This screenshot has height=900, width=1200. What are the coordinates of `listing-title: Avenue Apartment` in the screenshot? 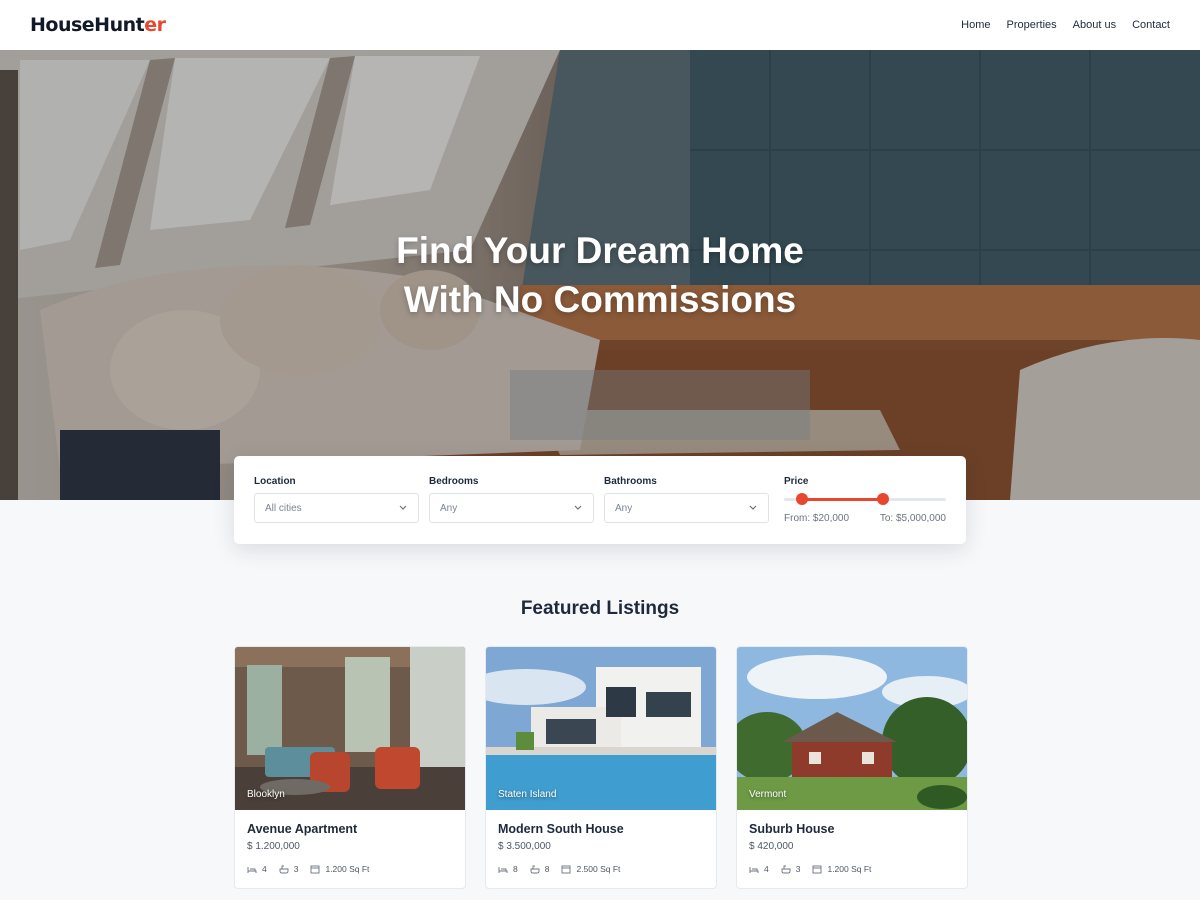 It's located at (302, 829).